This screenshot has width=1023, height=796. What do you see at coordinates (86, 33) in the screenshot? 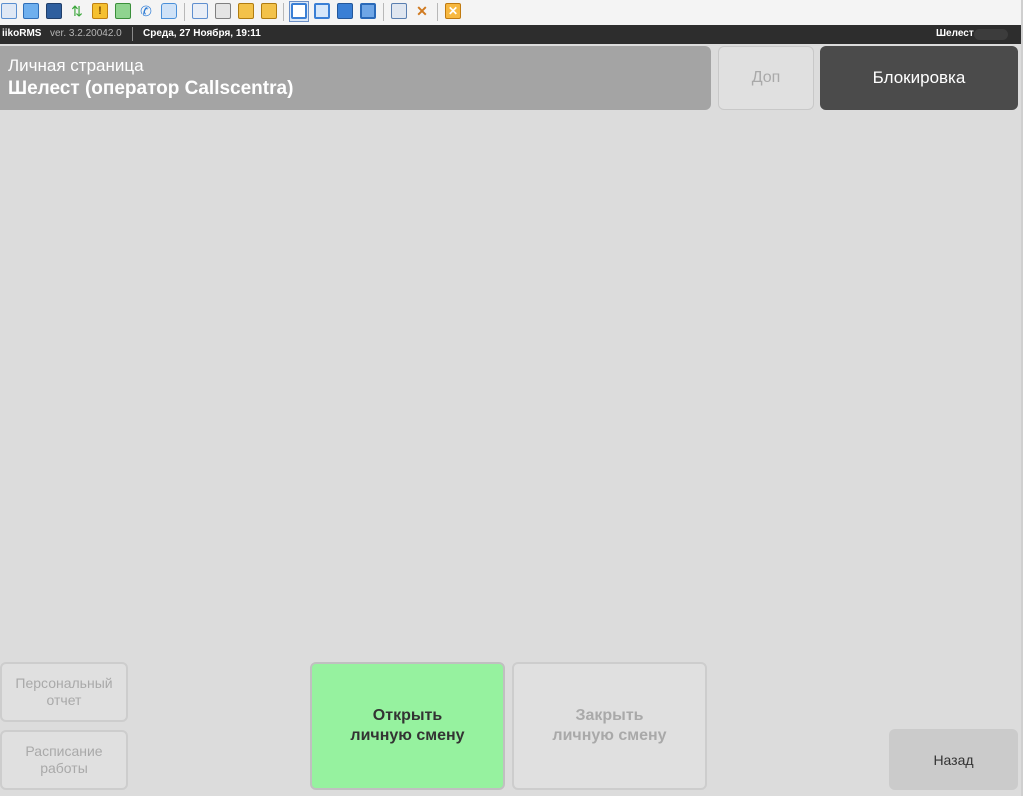
I see `app-version: ver. 3.2.20042.0` at bounding box center [86, 33].